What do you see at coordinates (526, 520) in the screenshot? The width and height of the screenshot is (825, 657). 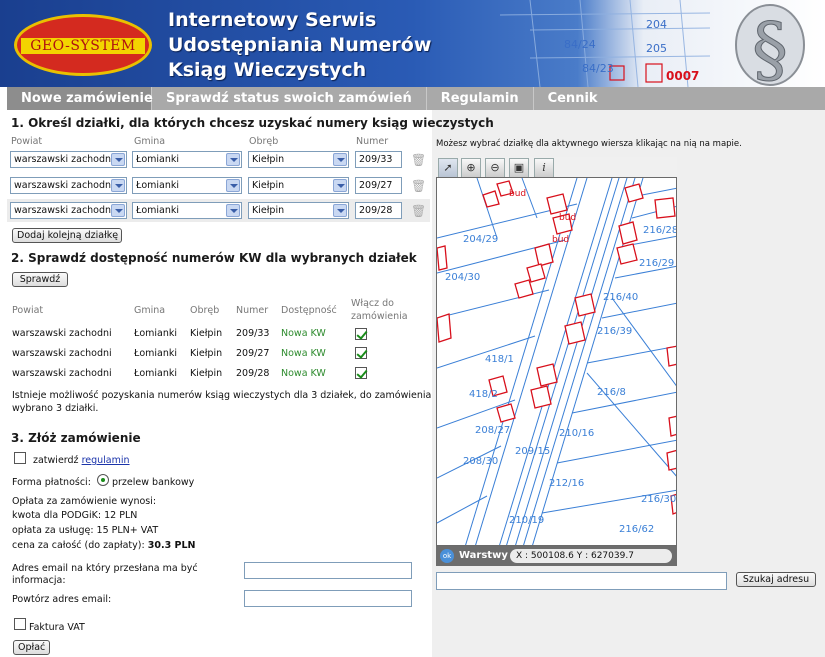 I see `map-parcel-label: 210/19` at bounding box center [526, 520].